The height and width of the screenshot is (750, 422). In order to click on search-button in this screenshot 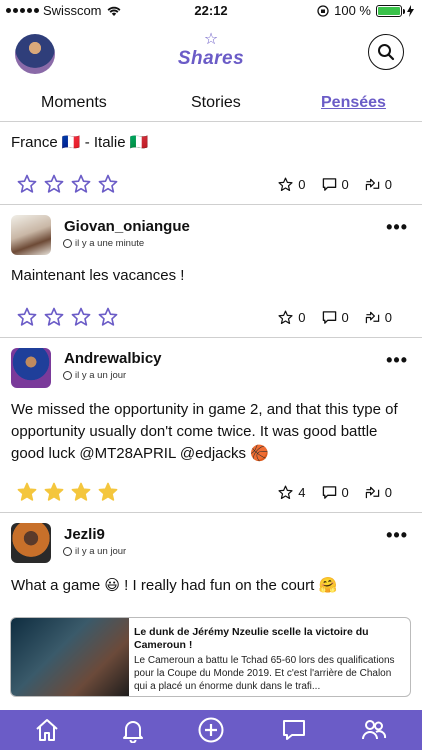, I will do `click(386, 52)`.